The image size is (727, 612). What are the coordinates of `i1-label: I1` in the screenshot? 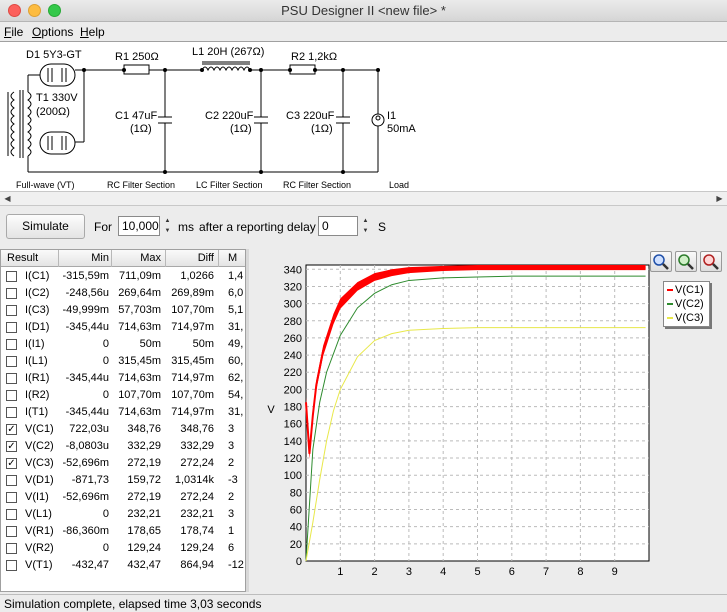 It's located at (391, 116).